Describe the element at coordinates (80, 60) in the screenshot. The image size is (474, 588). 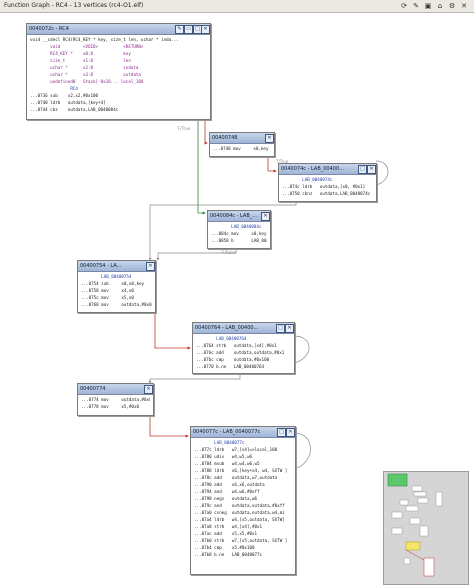
I see `code-line: size_t x1:8 len` at that location.